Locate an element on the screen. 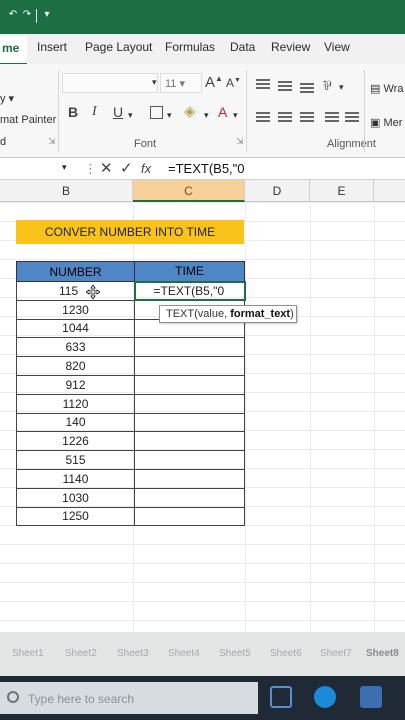 This screenshot has height=720, width=405. number-cell: 1250 is located at coordinates (75, 516).